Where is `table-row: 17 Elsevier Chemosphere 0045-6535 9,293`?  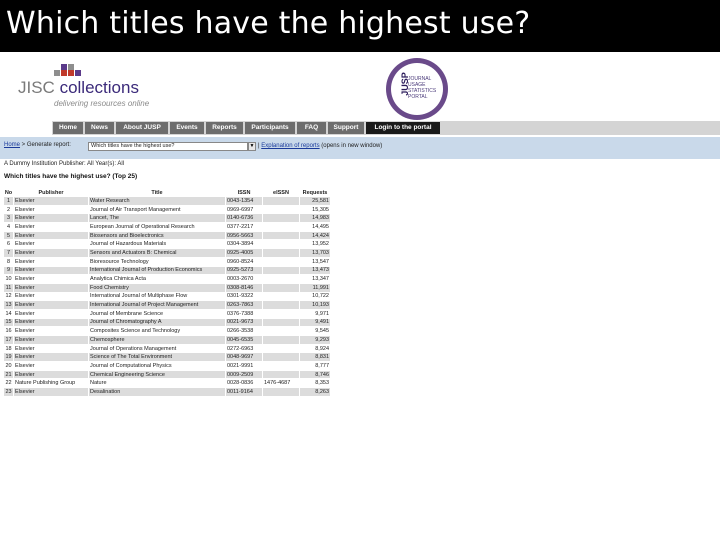
table-row: 17 Elsevier Chemosphere 0045-6535 9,293 is located at coordinates (167, 340).